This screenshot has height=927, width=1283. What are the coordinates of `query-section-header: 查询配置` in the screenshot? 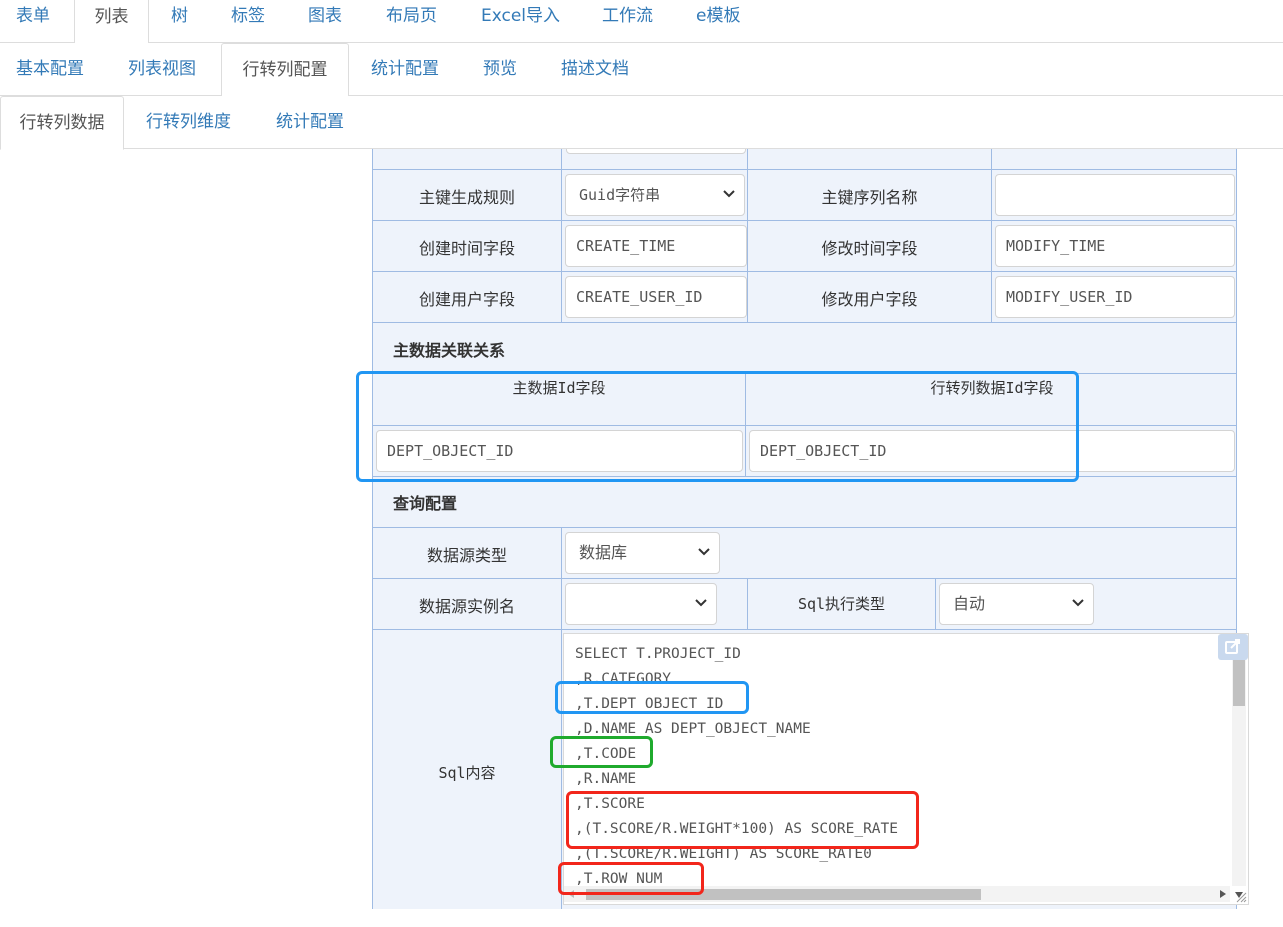 It's located at (804, 502).